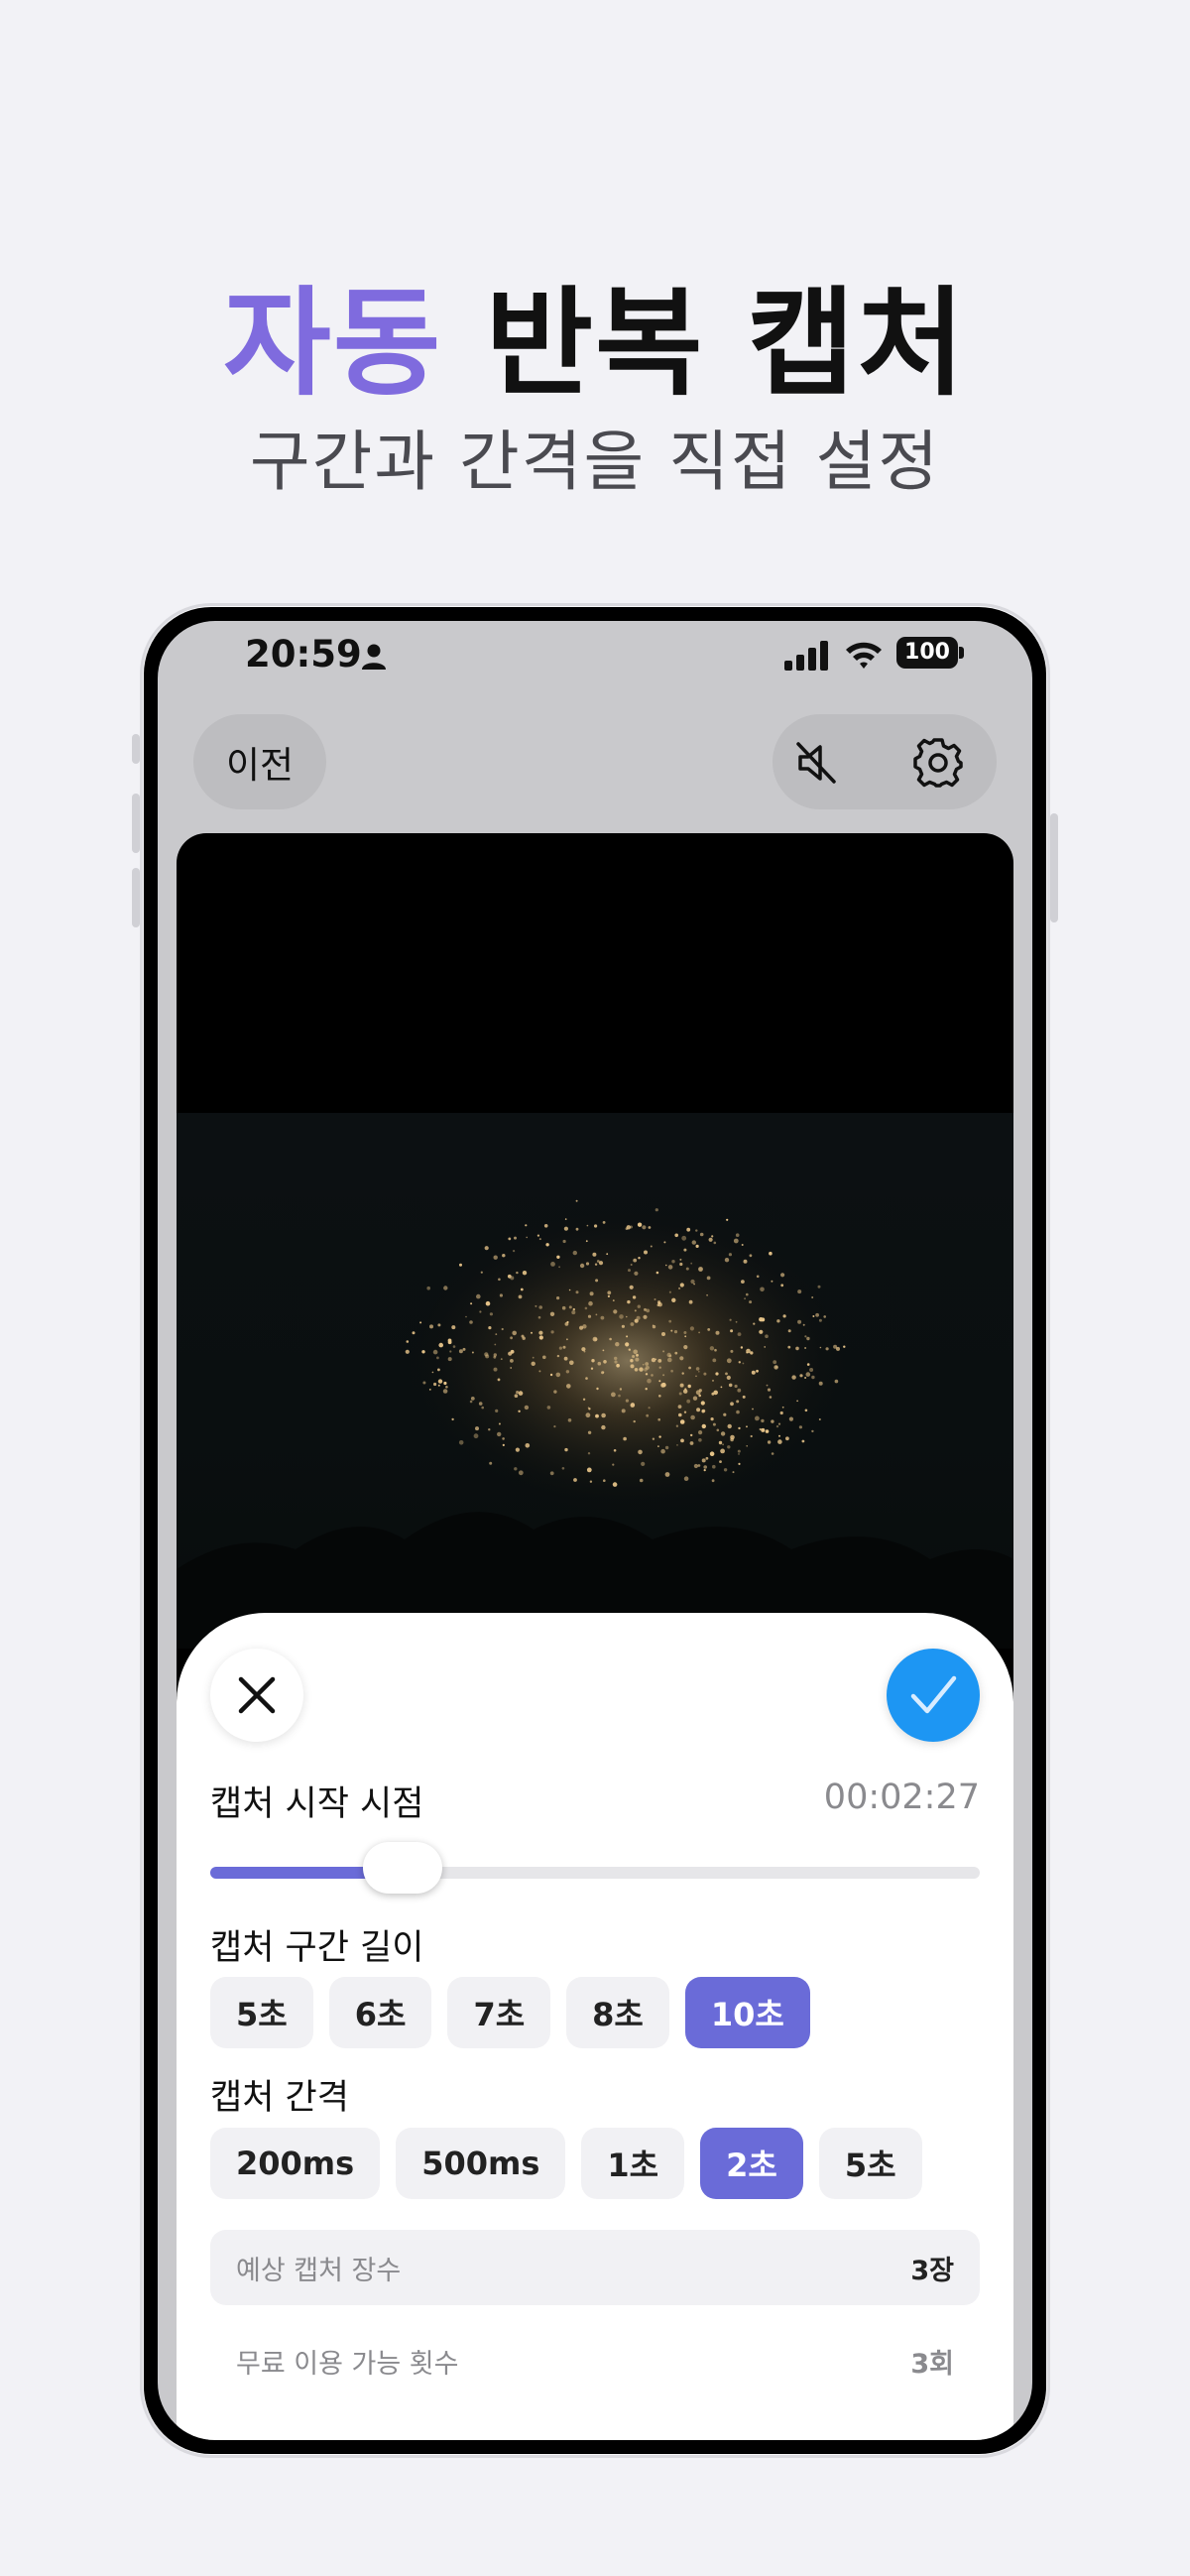 The height and width of the screenshot is (2576, 1190). I want to click on back-button: 이전, so click(259, 761).